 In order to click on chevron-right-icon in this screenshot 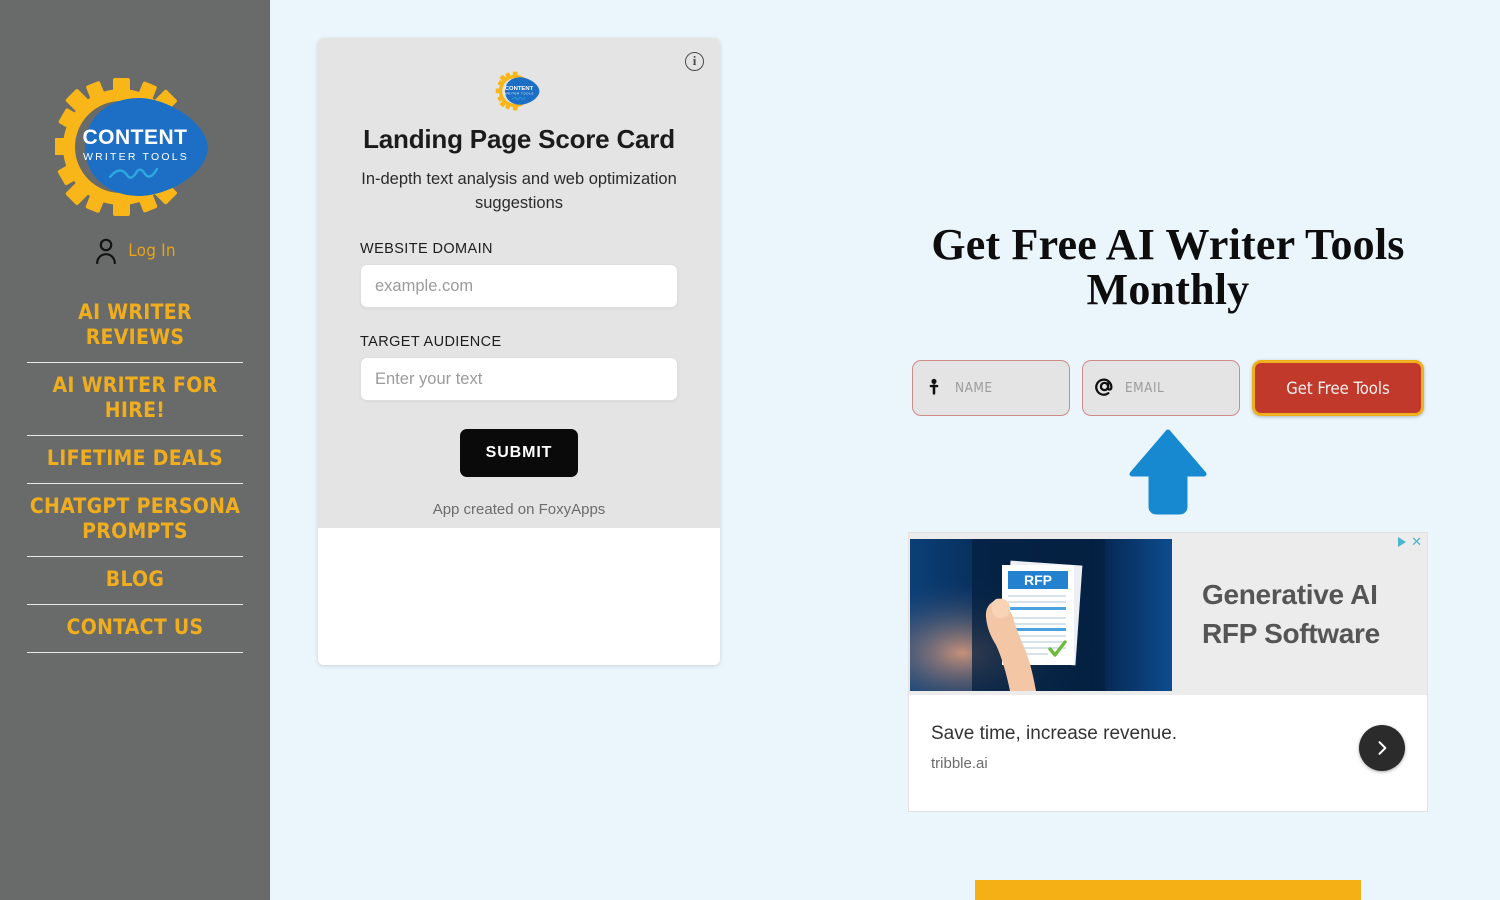, I will do `click(1382, 748)`.